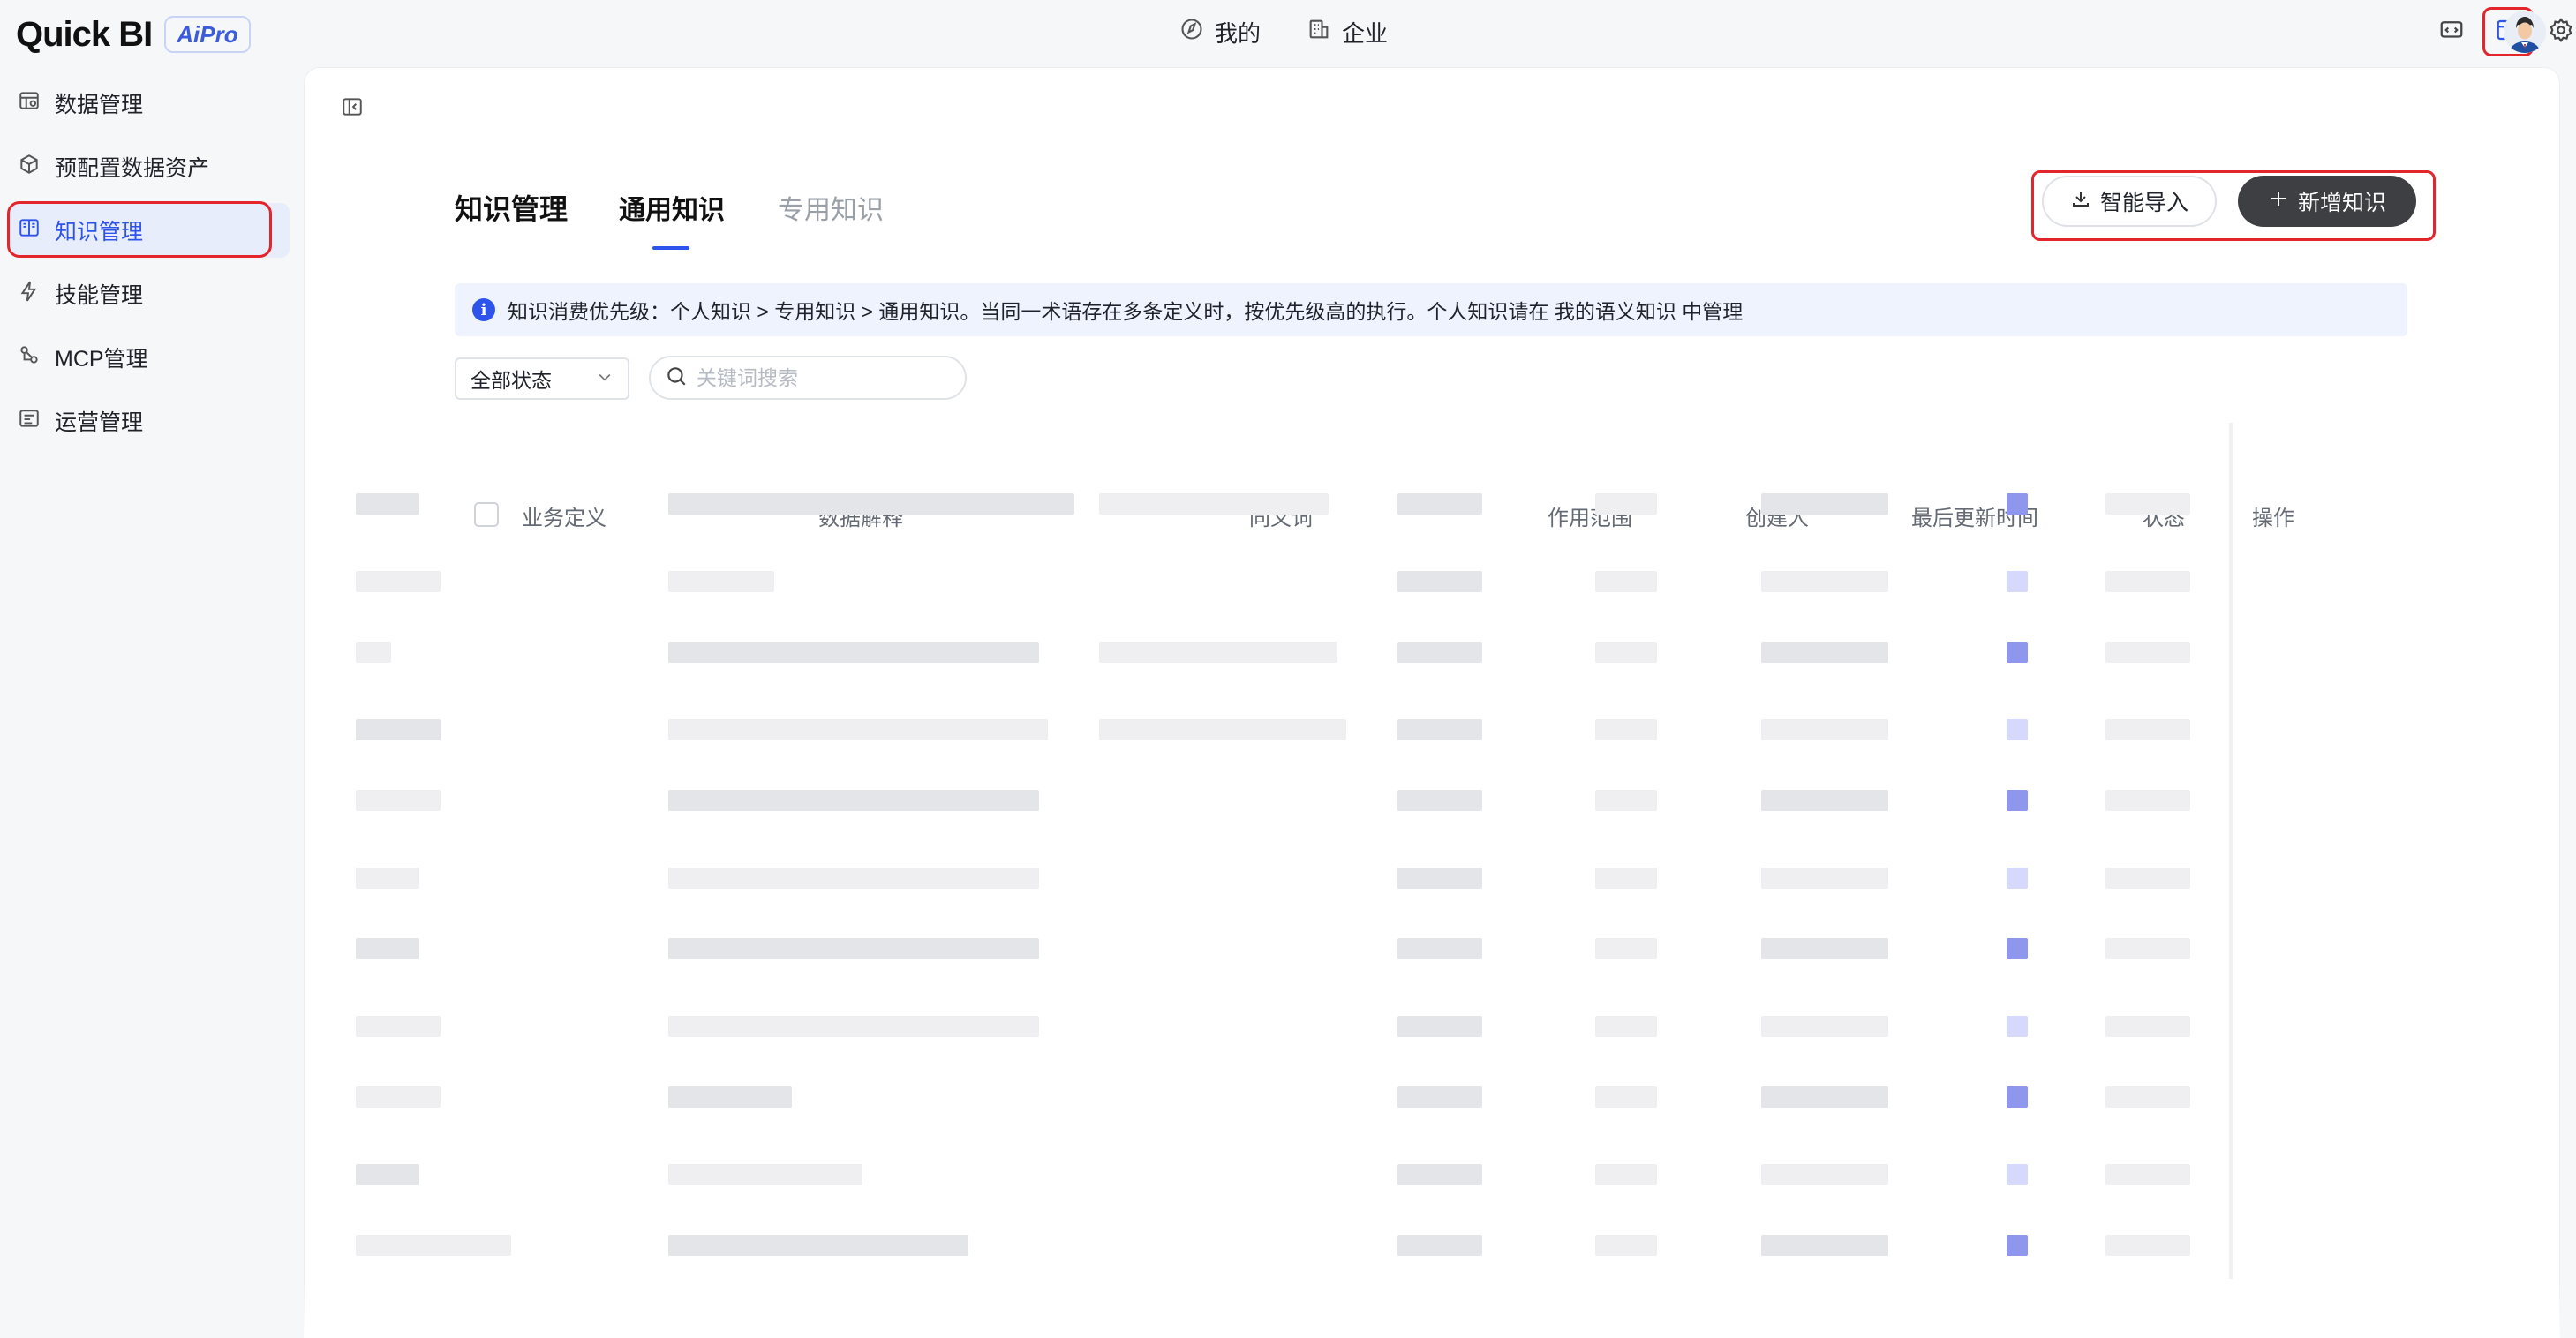 The image size is (2576, 1338). What do you see at coordinates (1366, 33) in the screenshot?
I see `top-nav-enterprise-label: 企业` at bounding box center [1366, 33].